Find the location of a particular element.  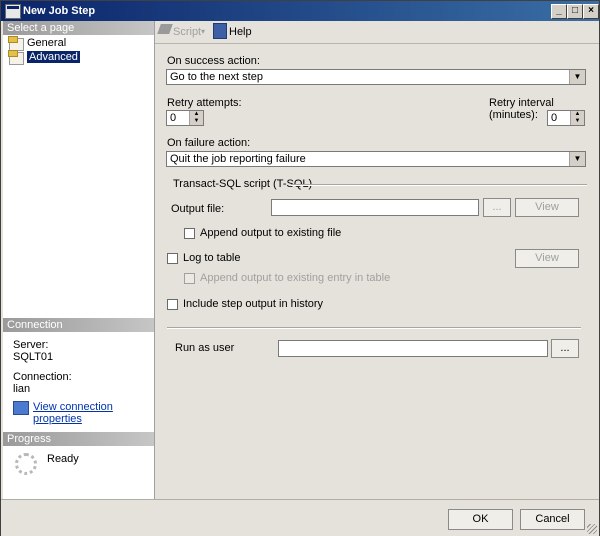

log-to-table-checkbox is located at coordinates (172, 258).